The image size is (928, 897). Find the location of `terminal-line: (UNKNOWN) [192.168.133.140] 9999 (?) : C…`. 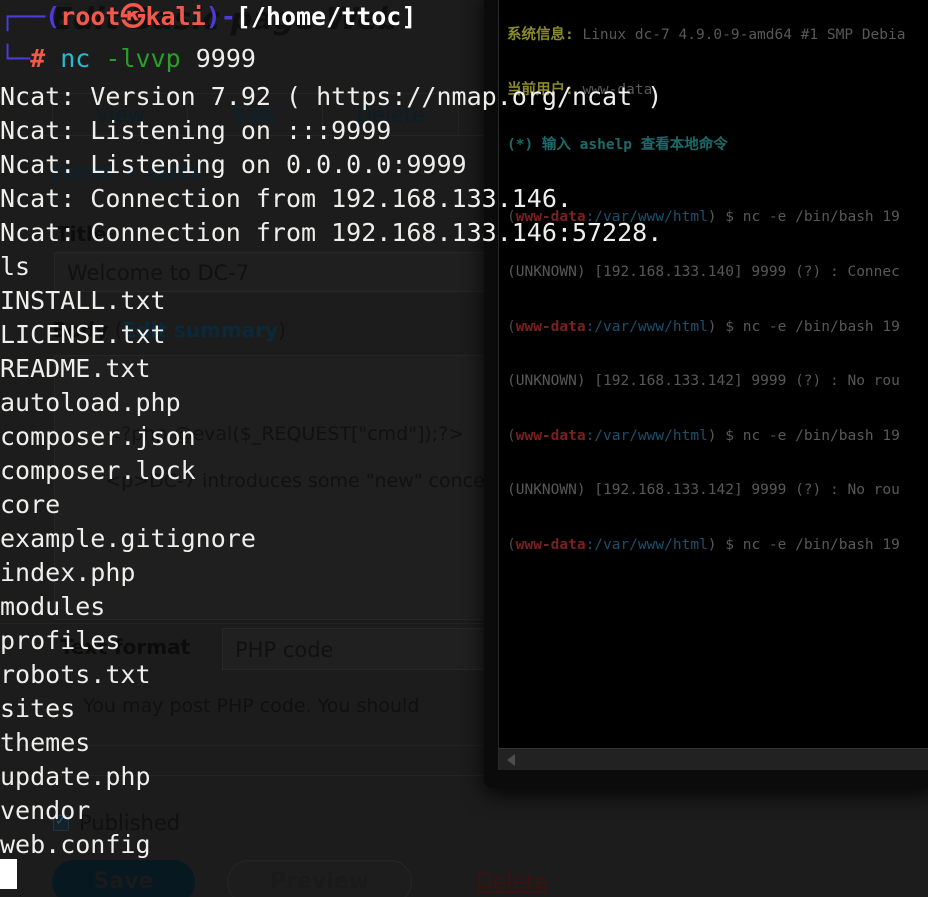

terminal-line: (UNKNOWN) [192.168.133.140] 9999 (?) : C… is located at coordinates (717, 272).